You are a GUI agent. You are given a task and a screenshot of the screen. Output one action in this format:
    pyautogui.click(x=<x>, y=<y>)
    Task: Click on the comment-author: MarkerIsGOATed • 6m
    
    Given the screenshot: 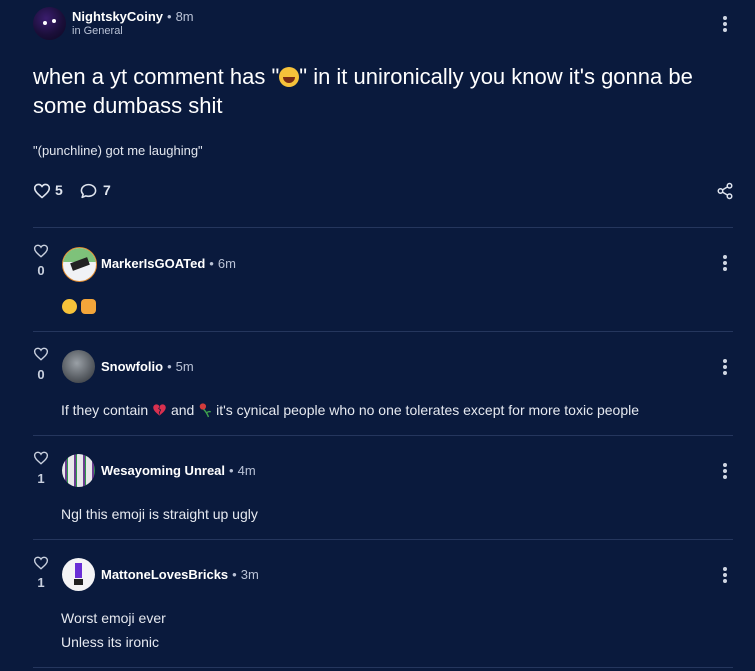 What is the action you would take?
    pyautogui.click(x=168, y=263)
    